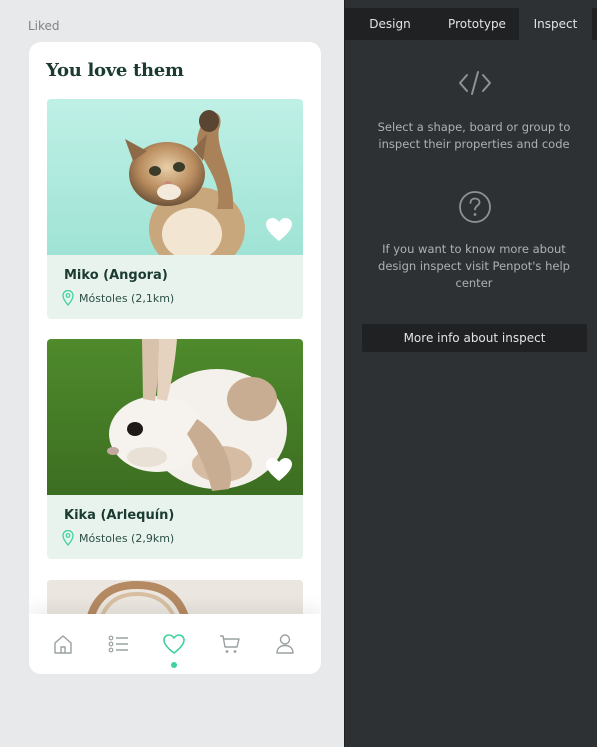  What do you see at coordinates (127, 298) in the screenshot?
I see `pet-location-text: Móstoles (2,1km)` at bounding box center [127, 298].